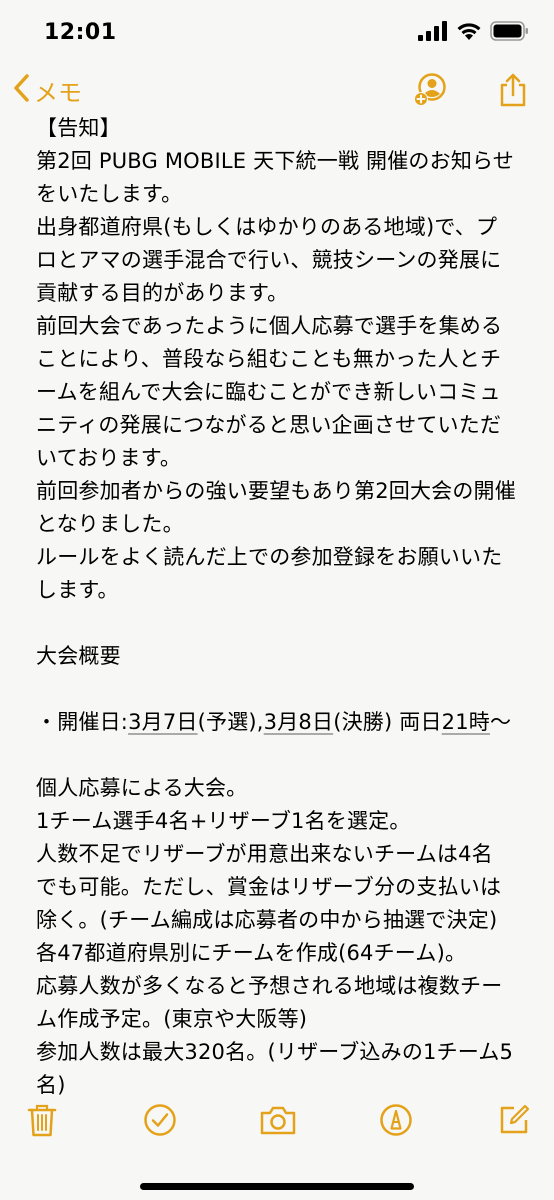 The height and width of the screenshot is (1200, 554). I want to click on note-line: ルールをよく読んだ上での参加登録をお願いいた, so click(269, 557).